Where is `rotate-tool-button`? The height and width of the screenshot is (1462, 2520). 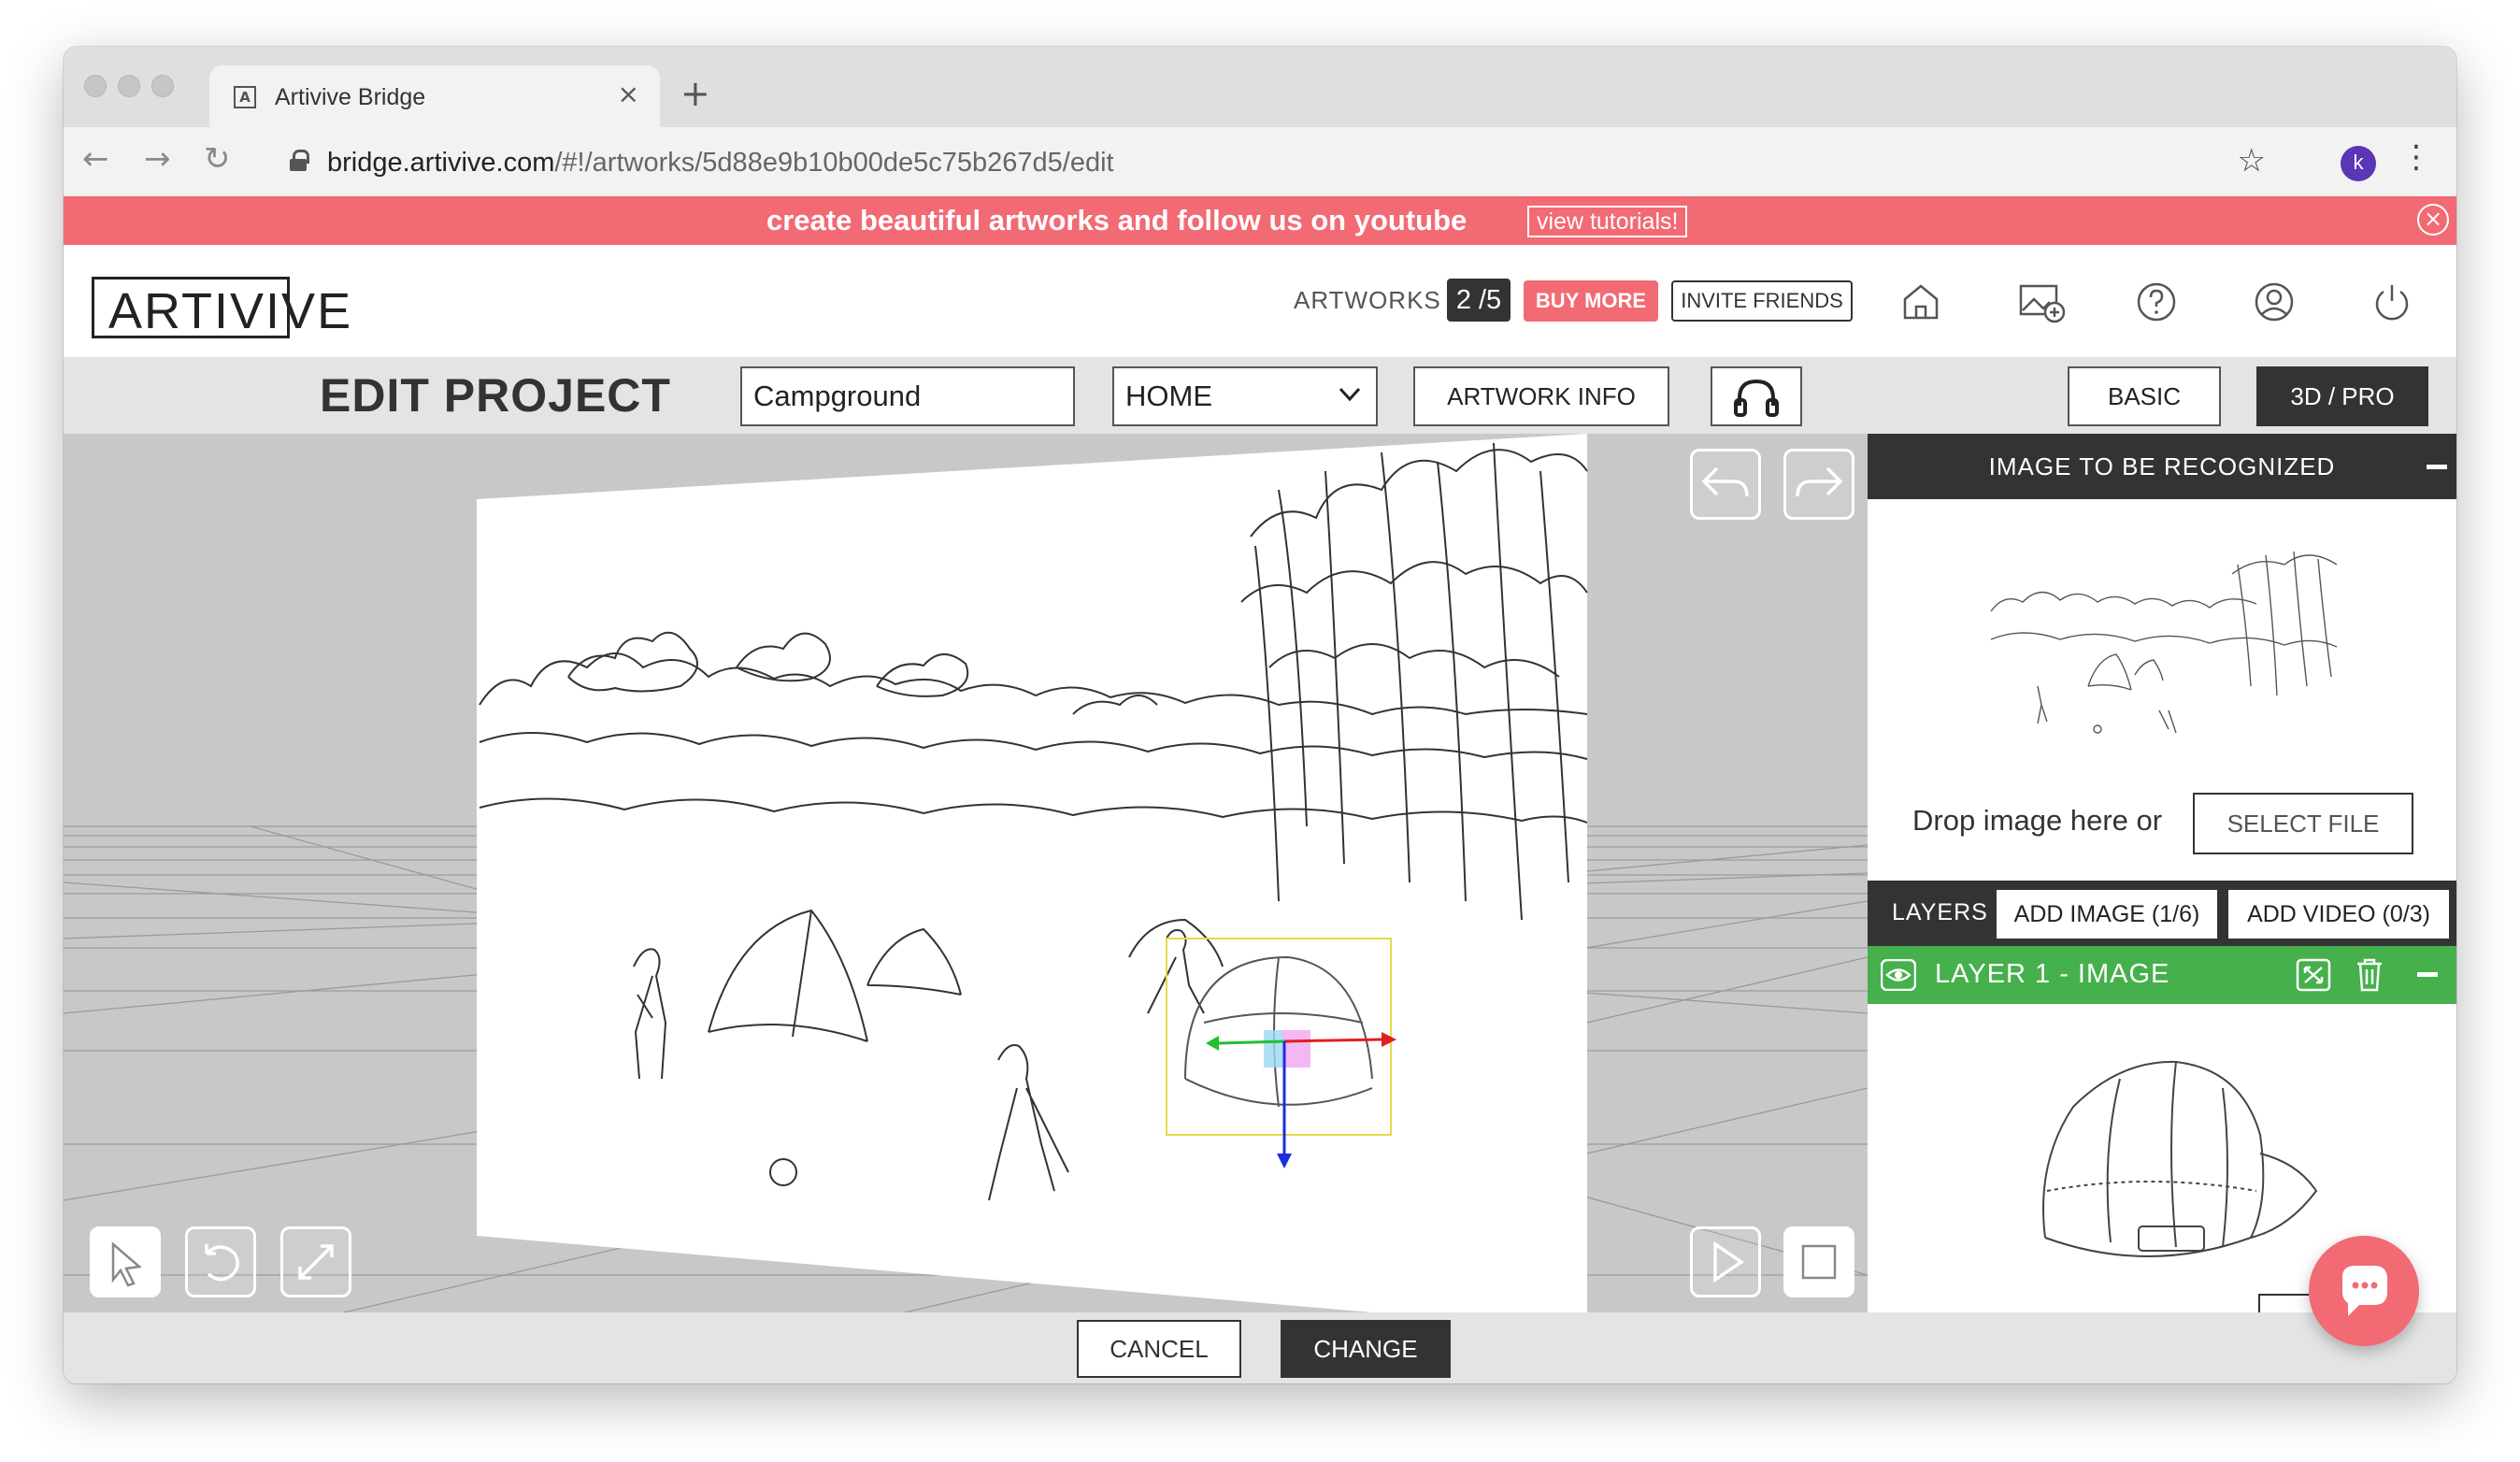 rotate-tool-button is located at coordinates (220, 1261).